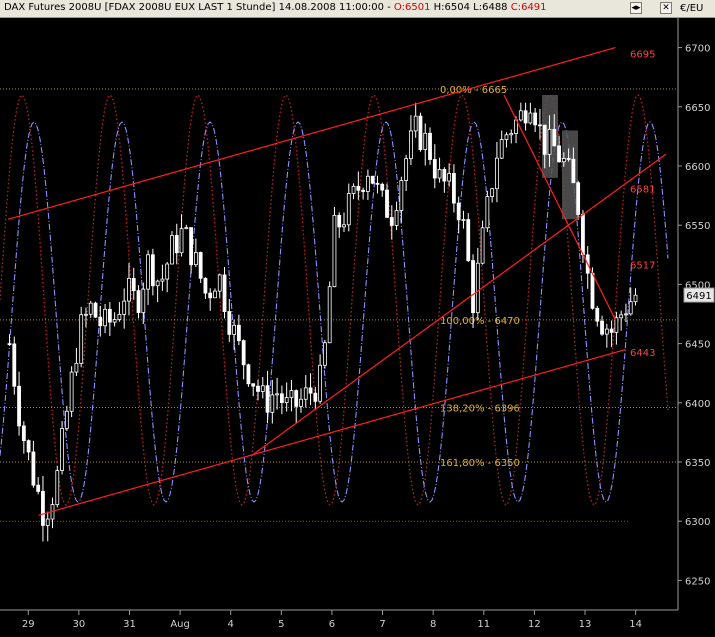 The image size is (715, 637). What do you see at coordinates (697, 49) in the screenshot?
I see `y-tick-label: 6700` at bounding box center [697, 49].